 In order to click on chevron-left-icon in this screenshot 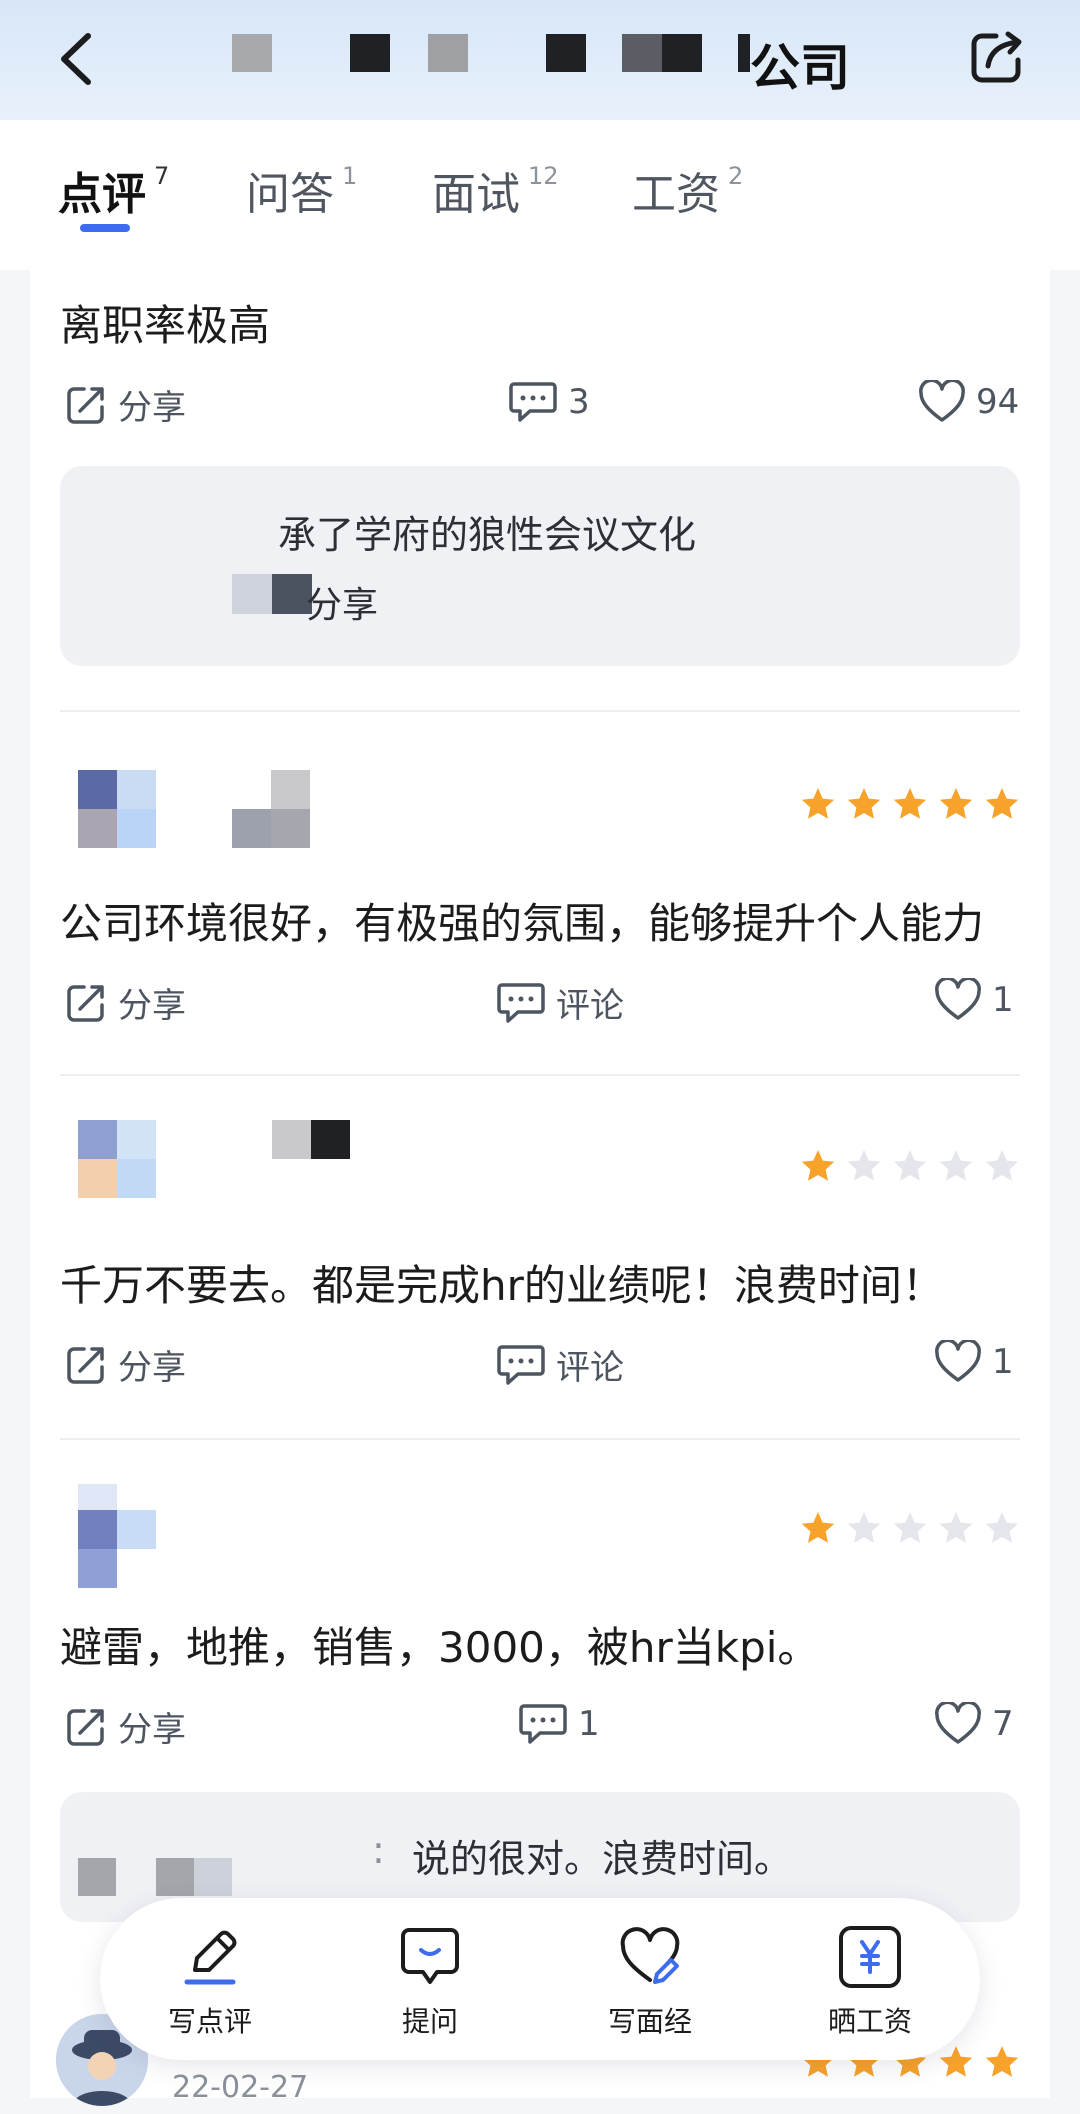, I will do `click(76, 59)`.